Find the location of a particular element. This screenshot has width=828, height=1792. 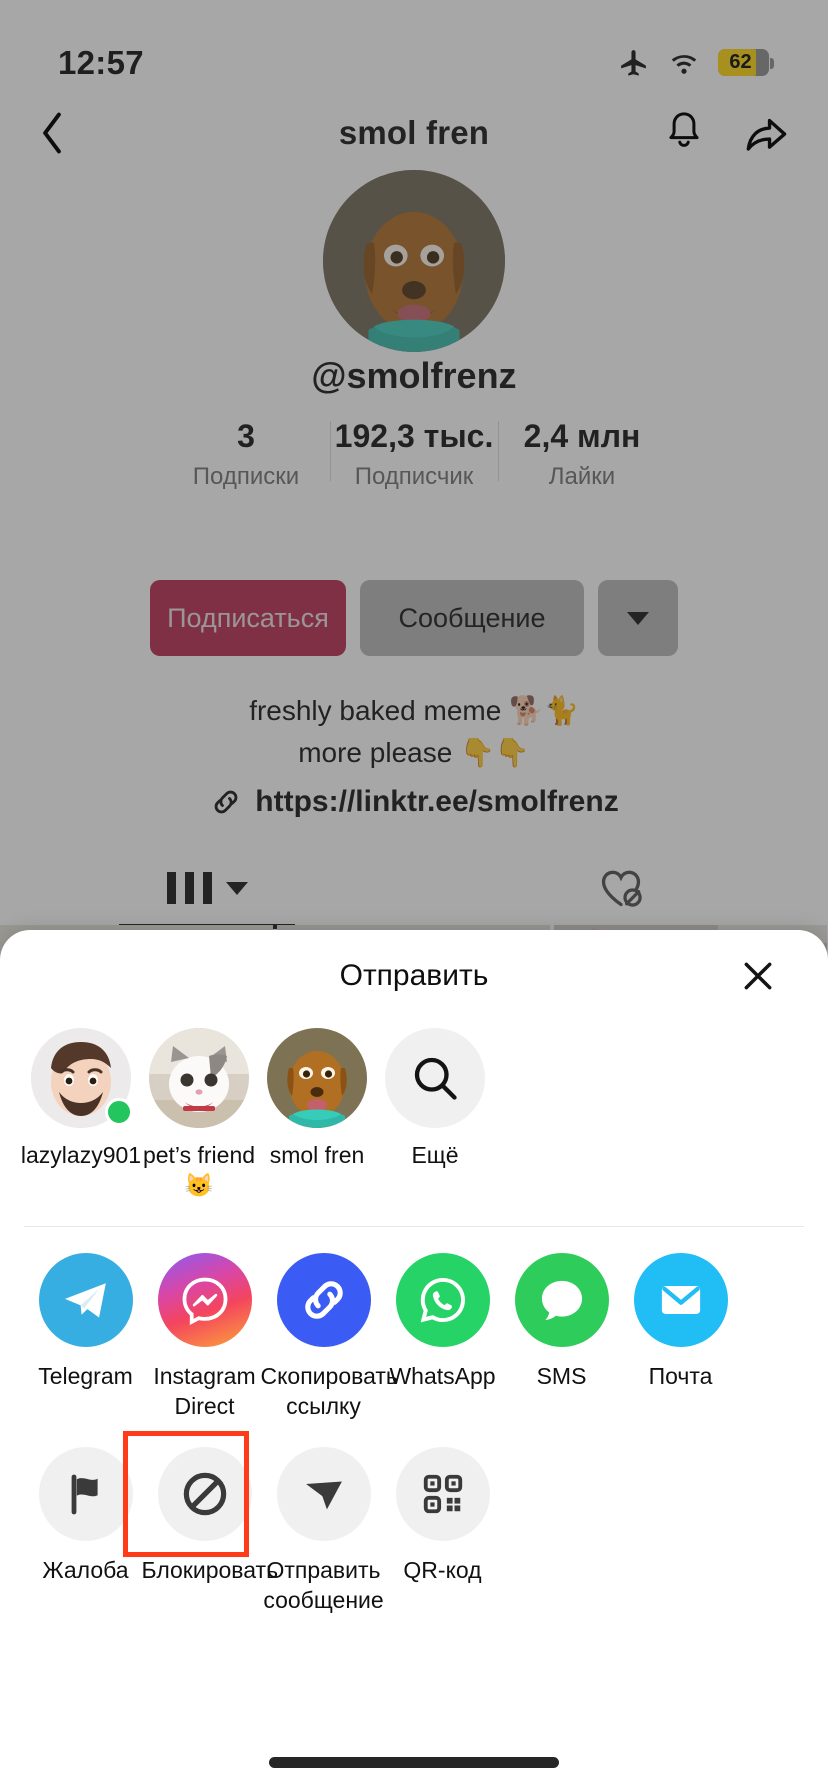

action-label: QR-код is located at coordinates (442, 1570).